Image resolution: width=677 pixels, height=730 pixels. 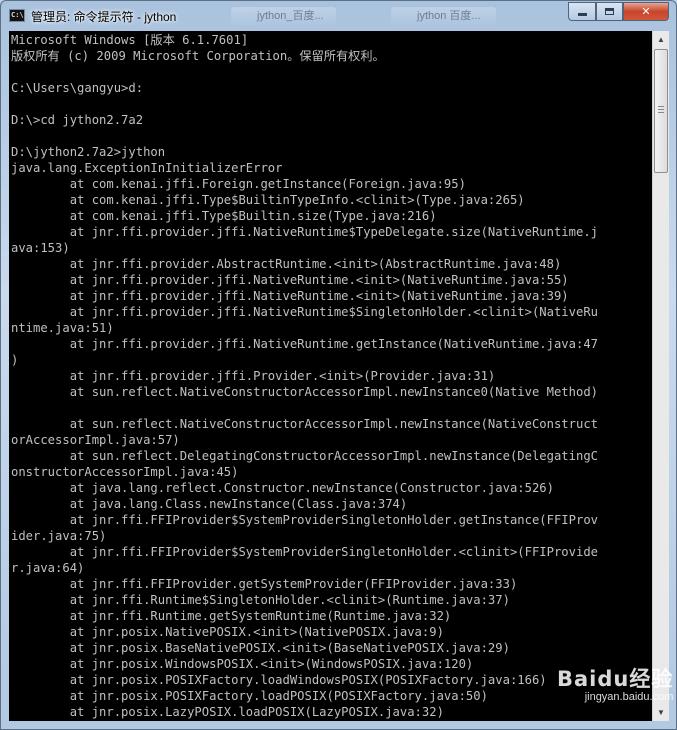 I want to click on baidu-jingyan-watermark: Baidu经验 jingyan.baidu.com, so click(x=615, y=683).